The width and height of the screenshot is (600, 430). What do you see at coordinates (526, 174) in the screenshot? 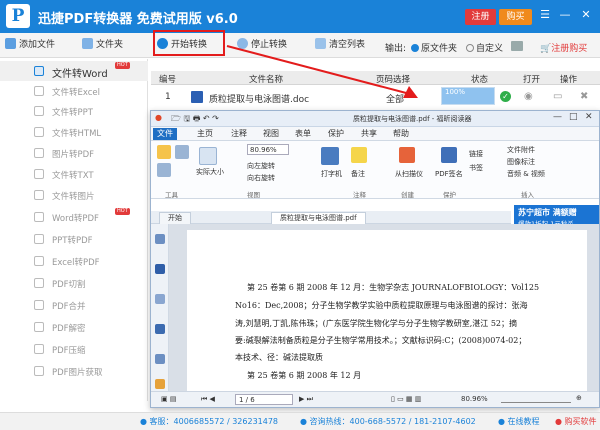
I see `audio-video-button: 音频 & 视频` at bounding box center [526, 174].